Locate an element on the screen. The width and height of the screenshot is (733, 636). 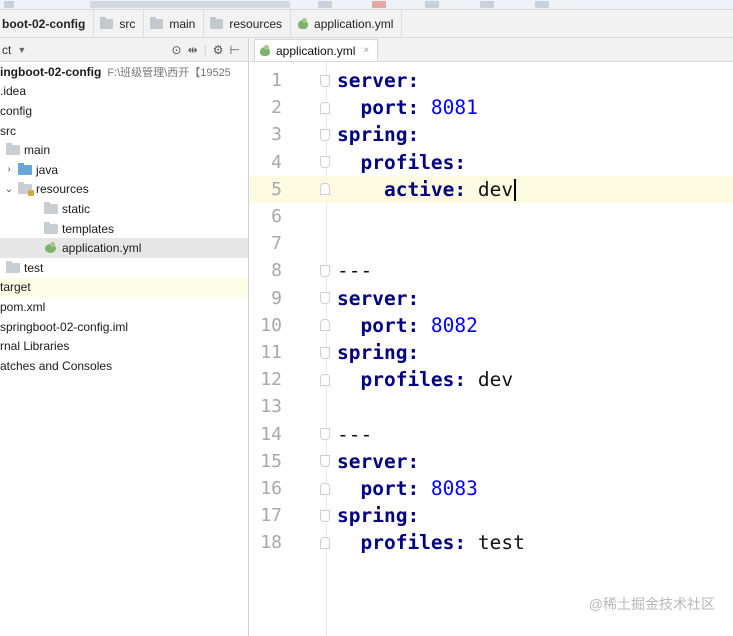
tree-item-pom: pom.xml is located at coordinates (124, 307).